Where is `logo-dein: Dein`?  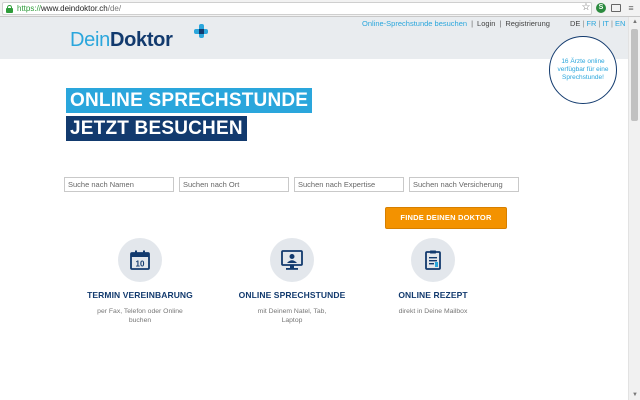
logo-dein: Dein is located at coordinates (90, 40).